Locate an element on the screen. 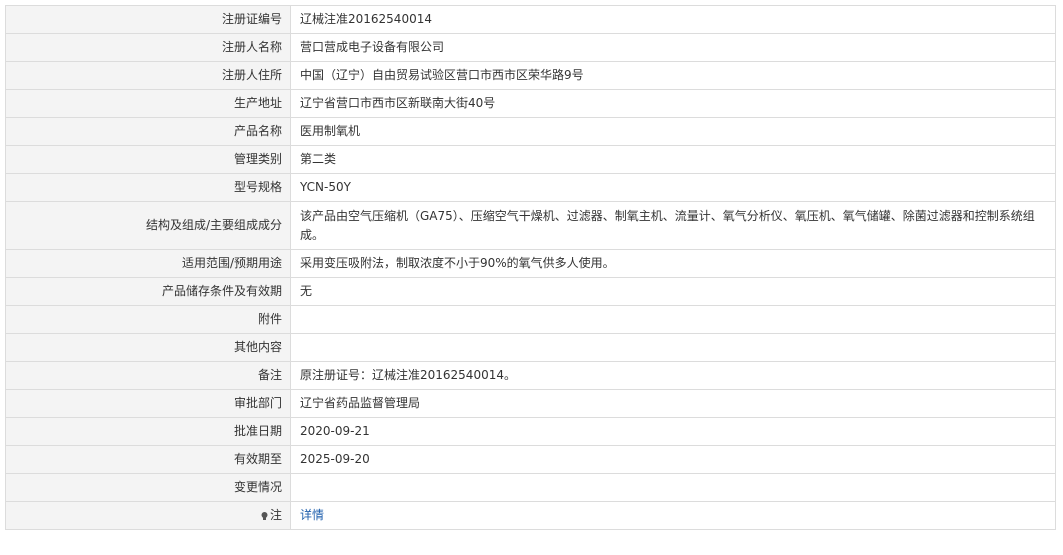 This screenshot has width=1063, height=555. lightbulb-icon is located at coordinates (264, 513).